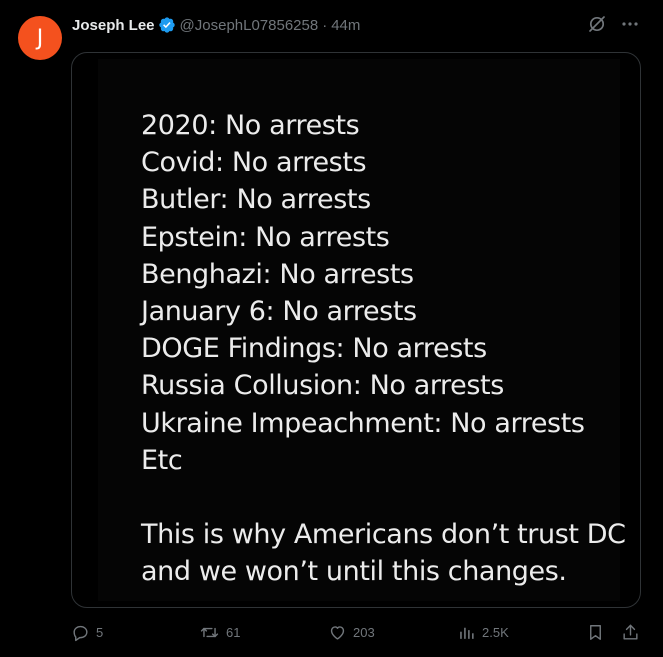 The height and width of the screenshot is (657, 663). Describe the element at coordinates (354, 572) in the screenshot. I see `media-closing-line: and we won’t until this changes.` at that location.